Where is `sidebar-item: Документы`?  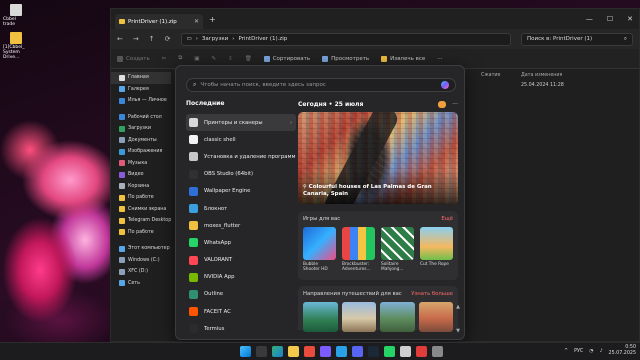 sidebar-item: Документы is located at coordinates (141, 141).